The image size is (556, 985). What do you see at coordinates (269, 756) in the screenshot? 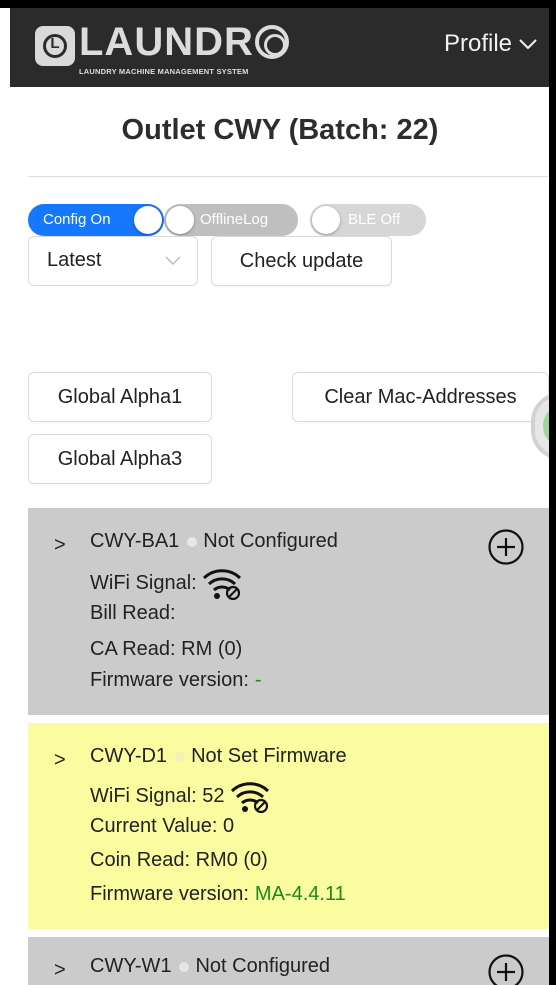
I see `machine-status: Not Set Firmware` at bounding box center [269, 756].